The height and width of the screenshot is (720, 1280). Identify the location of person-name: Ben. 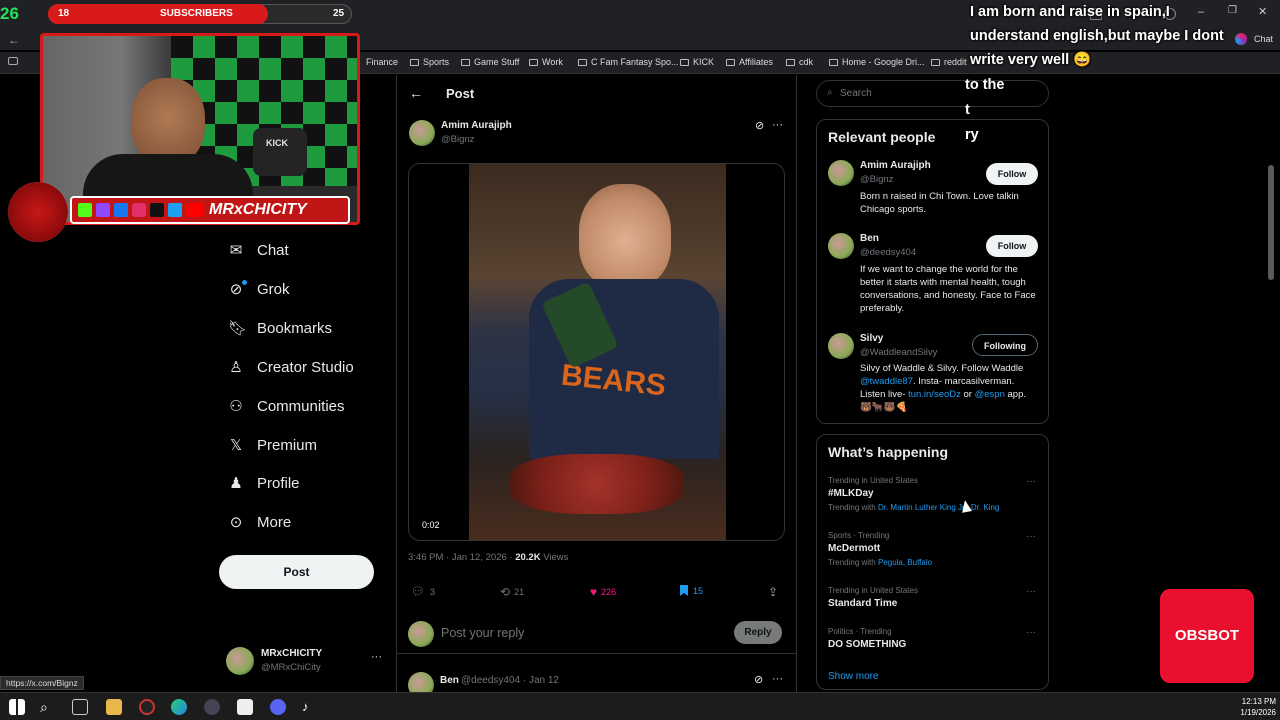
(869, 238).